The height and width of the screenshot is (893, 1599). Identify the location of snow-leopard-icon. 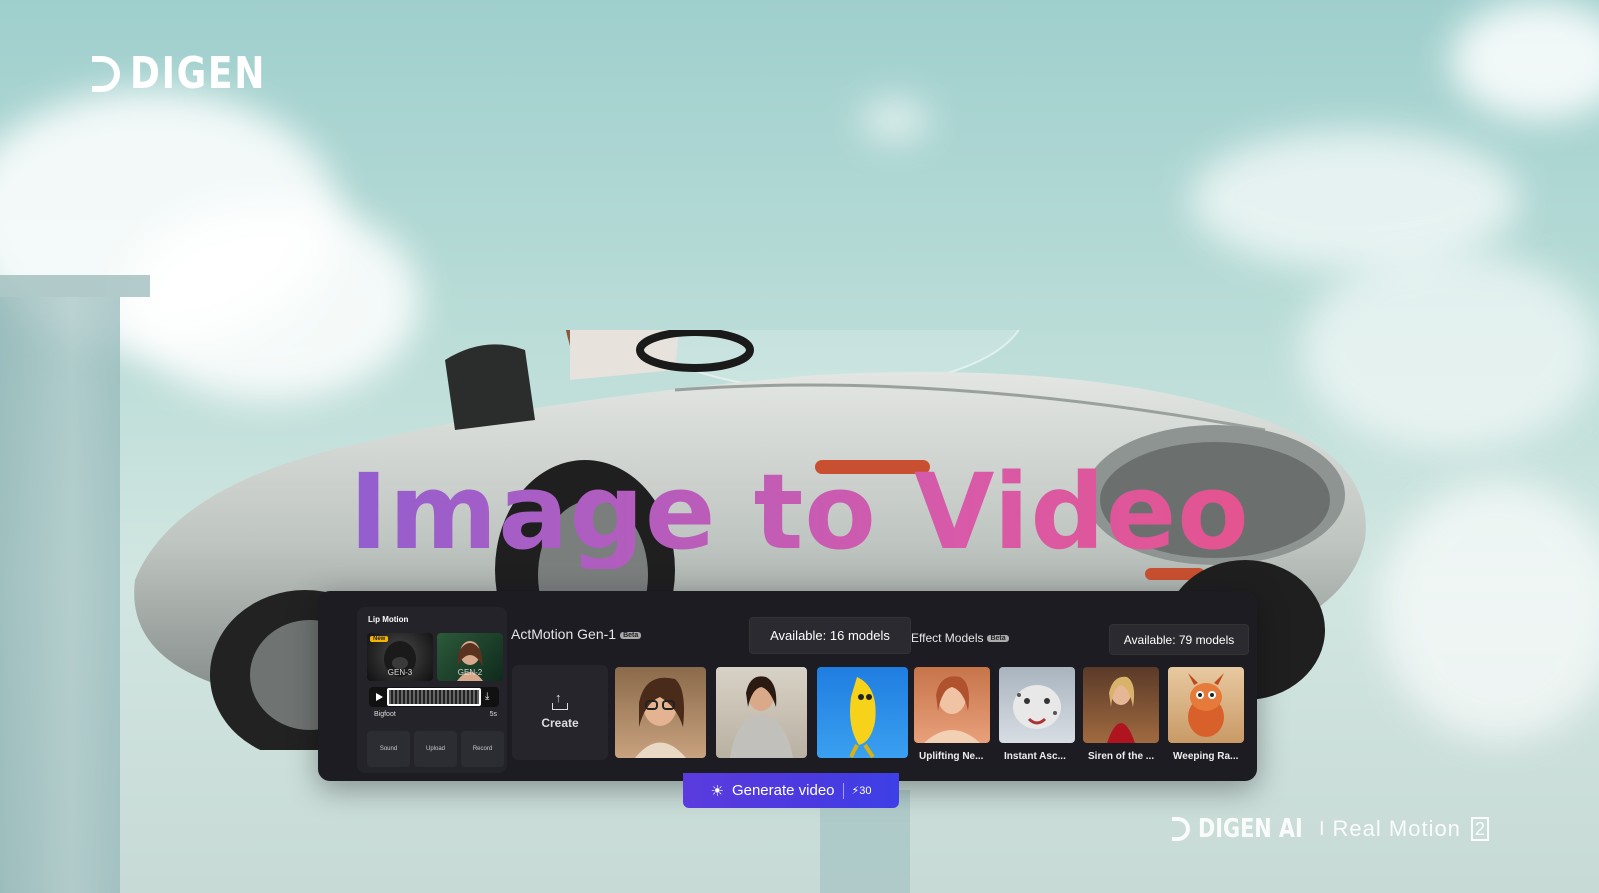
(1037, 707).